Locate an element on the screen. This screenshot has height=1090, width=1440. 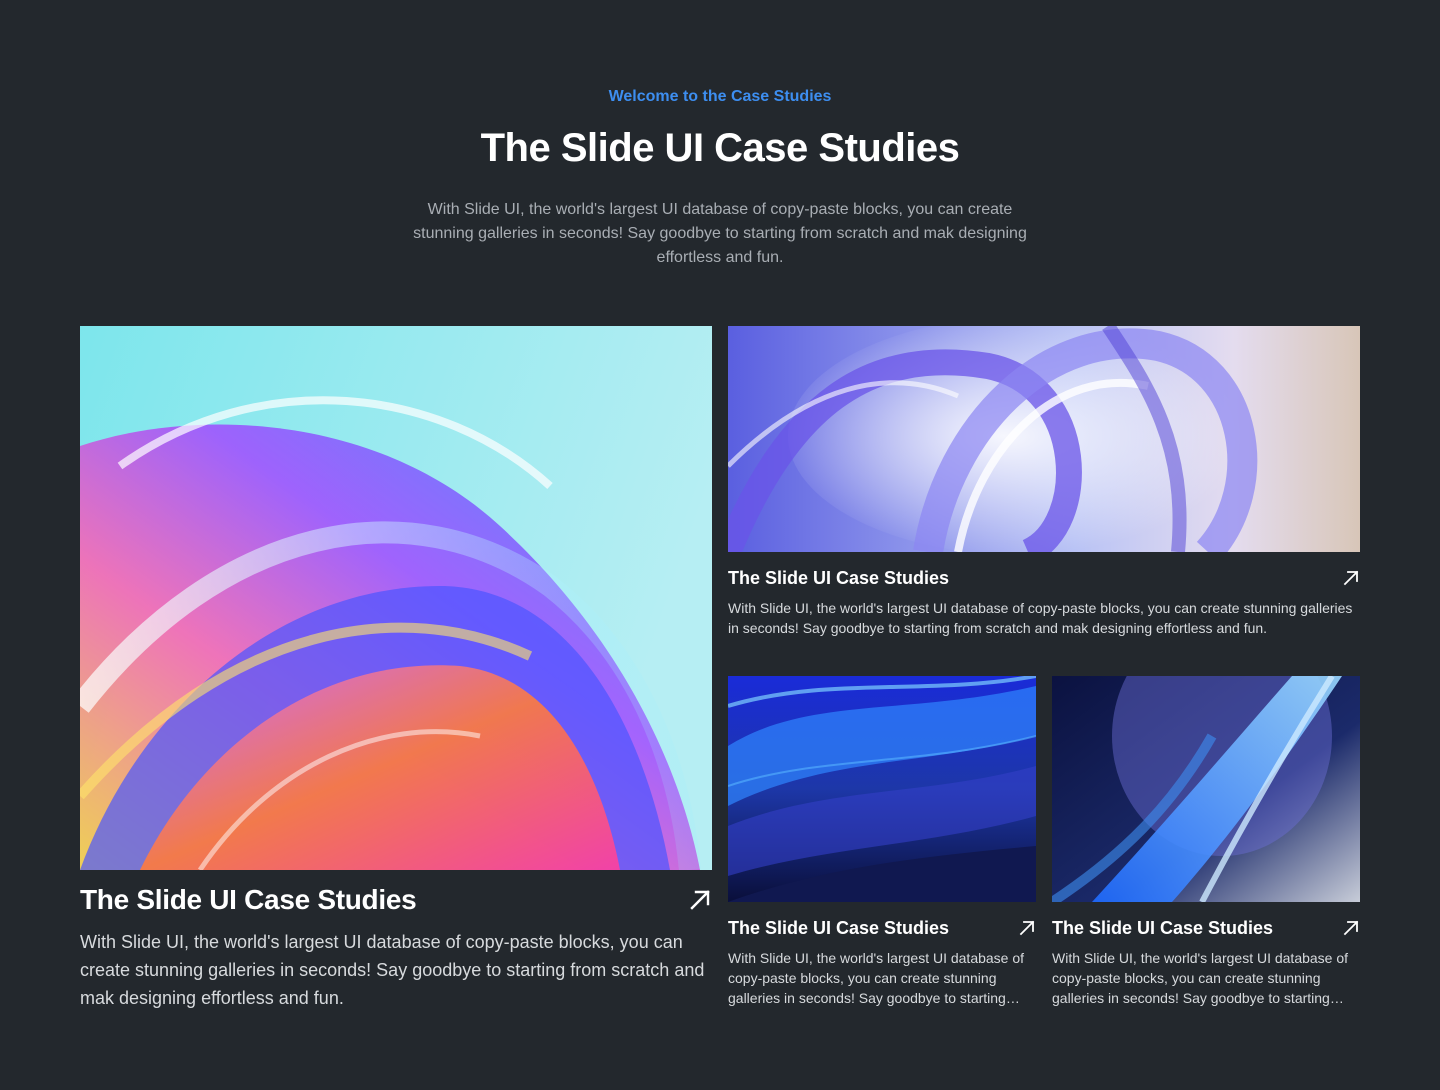
page-title: The Slide UI Case Studies is located at coordinates (720, 148).